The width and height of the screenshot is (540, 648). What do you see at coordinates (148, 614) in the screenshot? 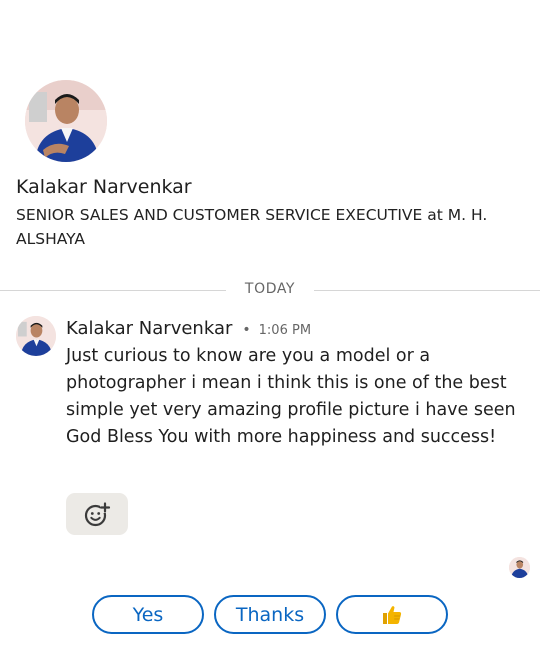
I see `quick-reply-yes-button: Yes` at bounding box center [148, 614].